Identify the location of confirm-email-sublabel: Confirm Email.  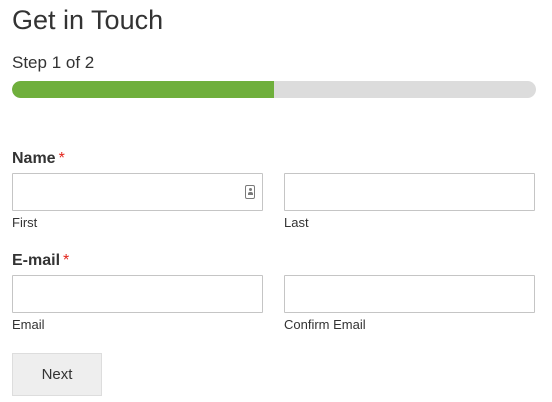
(325, 324).